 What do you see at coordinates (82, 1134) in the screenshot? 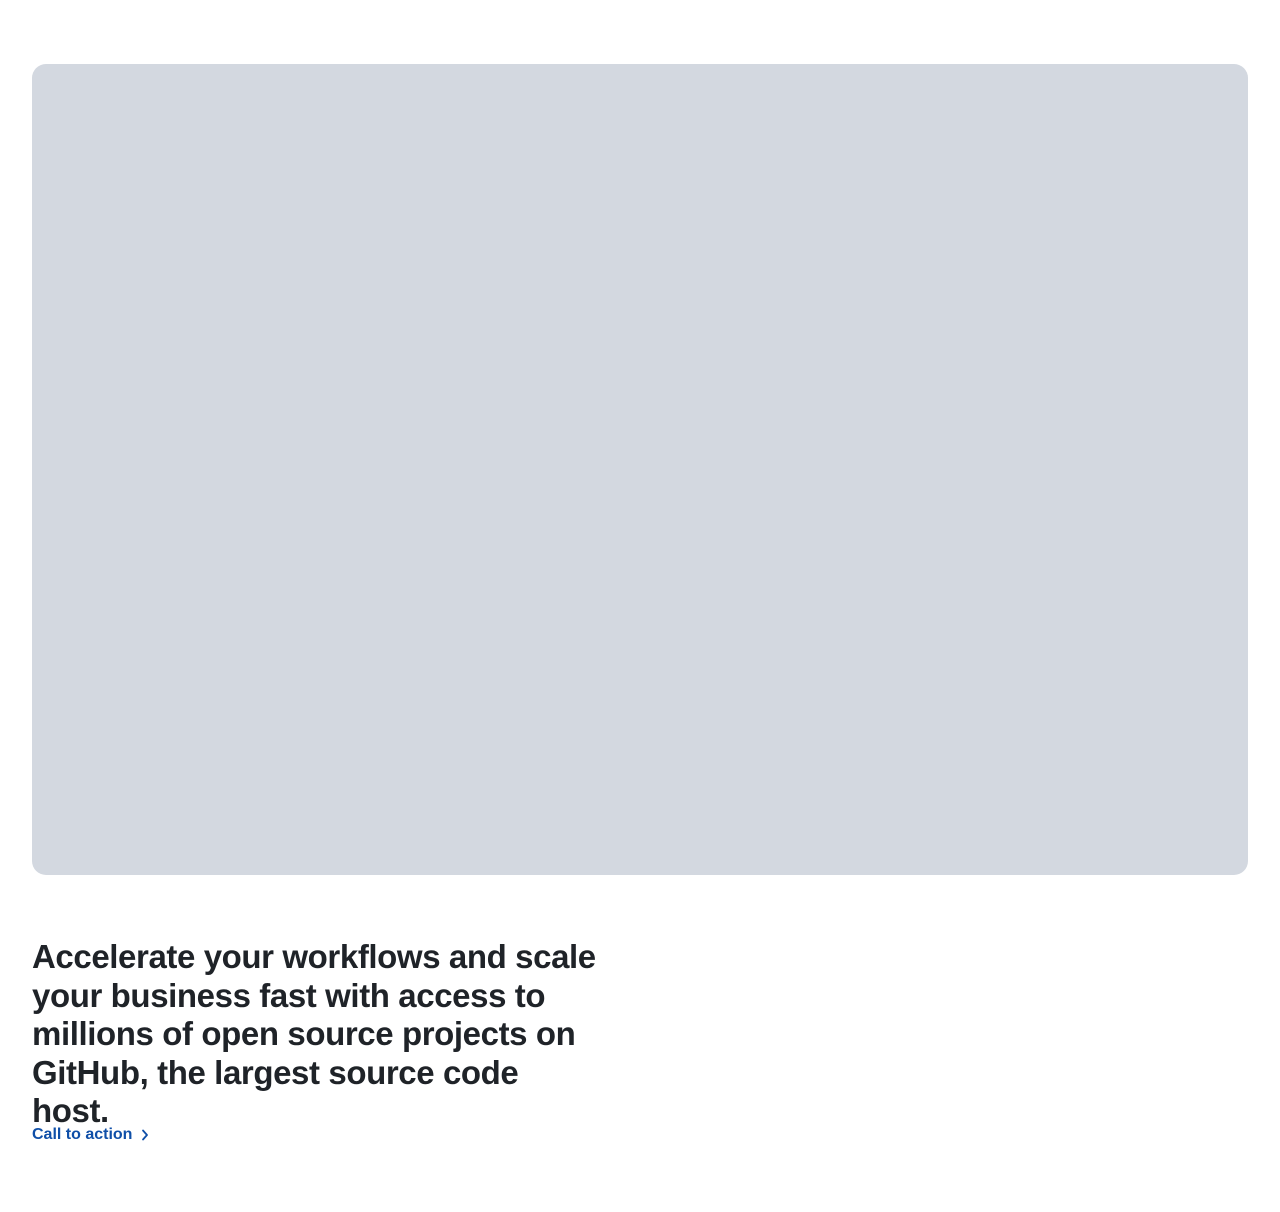
I see `call-to-action-label: Call to action` at bounding box center [82, 1134].